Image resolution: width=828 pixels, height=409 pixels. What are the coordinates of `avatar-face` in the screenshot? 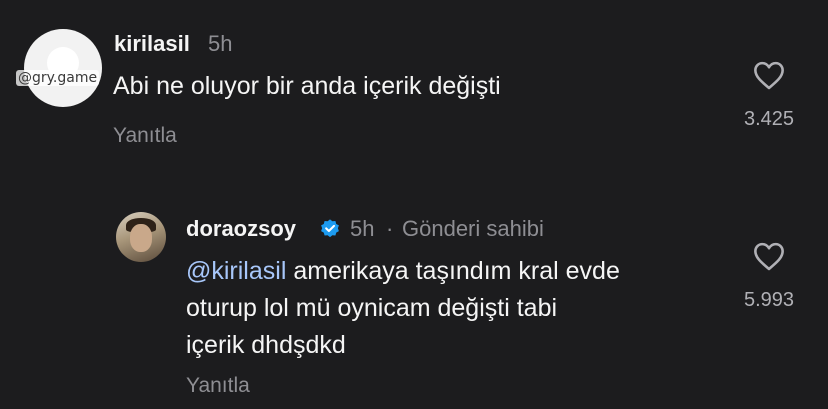 It's located at (141, 238).